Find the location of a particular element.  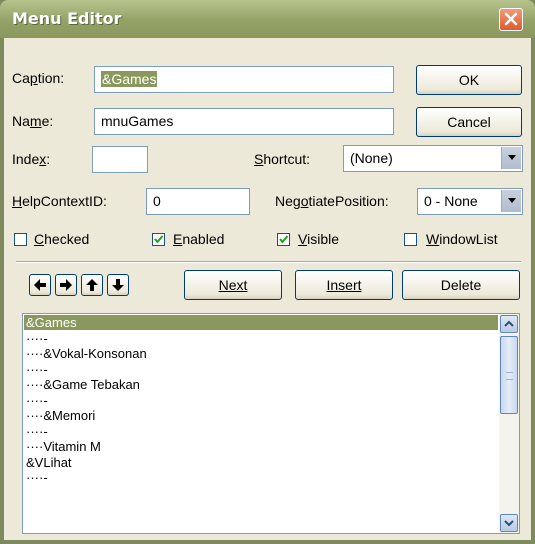

helpcontext-input: 0 is located at coordinates (198, 201).